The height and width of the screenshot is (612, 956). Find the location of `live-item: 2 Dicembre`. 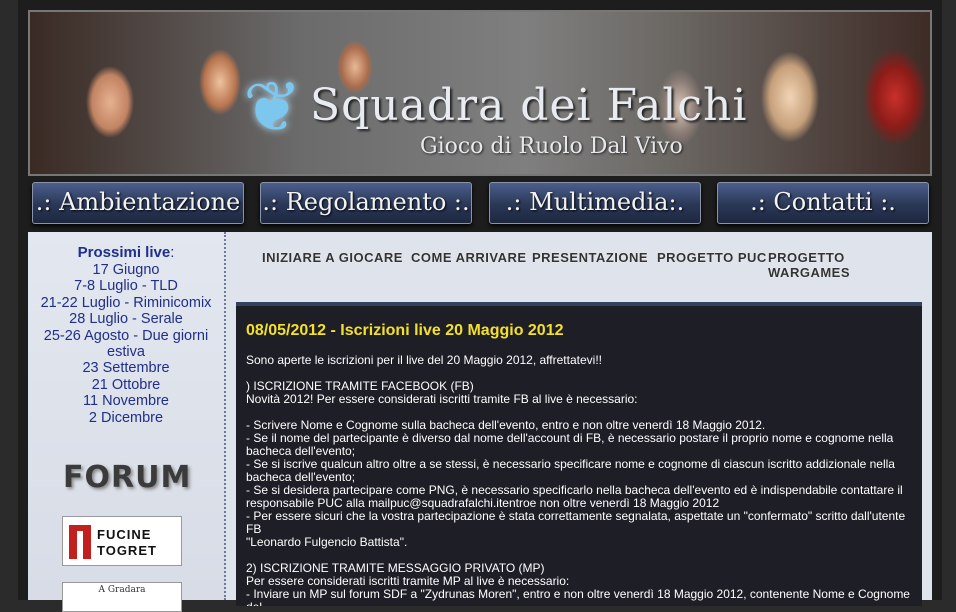

live-item: 2 Dicembre is located at coordinates (126, 417).